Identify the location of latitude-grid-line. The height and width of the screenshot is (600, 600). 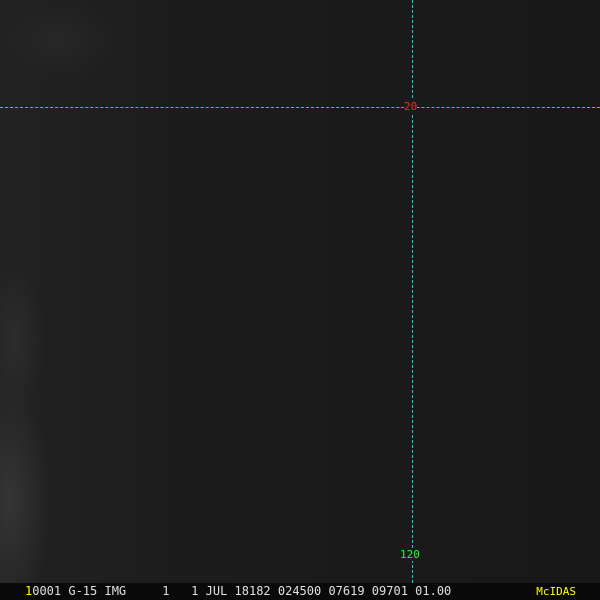
(300, 107).